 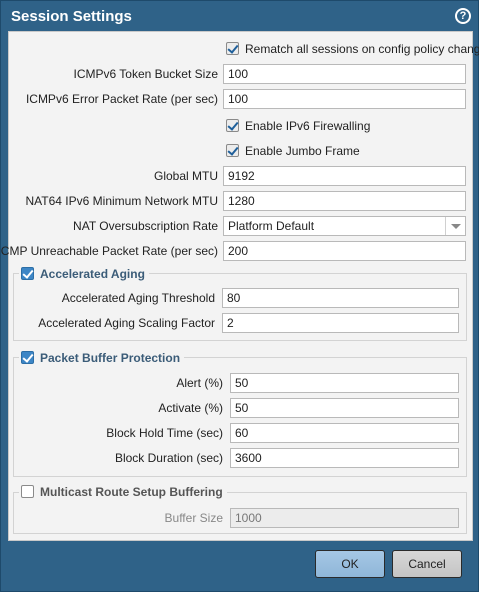 What do you see at coordinates (350, 564) in the screenshot?
I see `ok-button: OK` at bounding box center [350, 564].